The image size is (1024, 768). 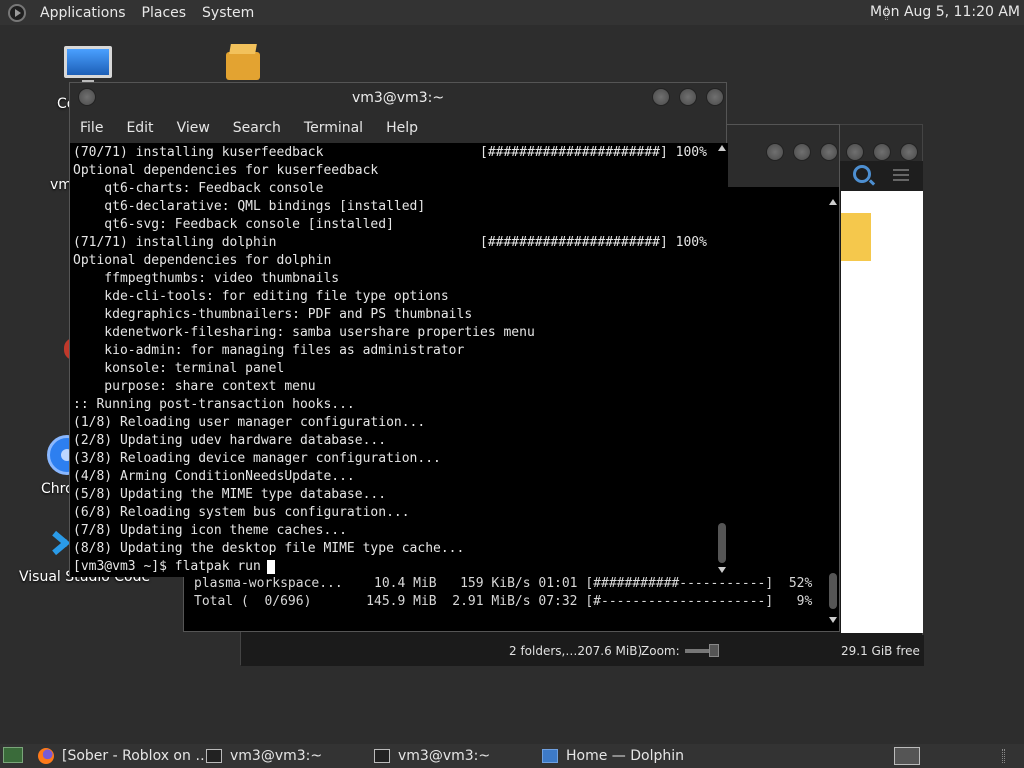 I want to click on task-label: Home — Dolphin, so click(x=625, y=756).